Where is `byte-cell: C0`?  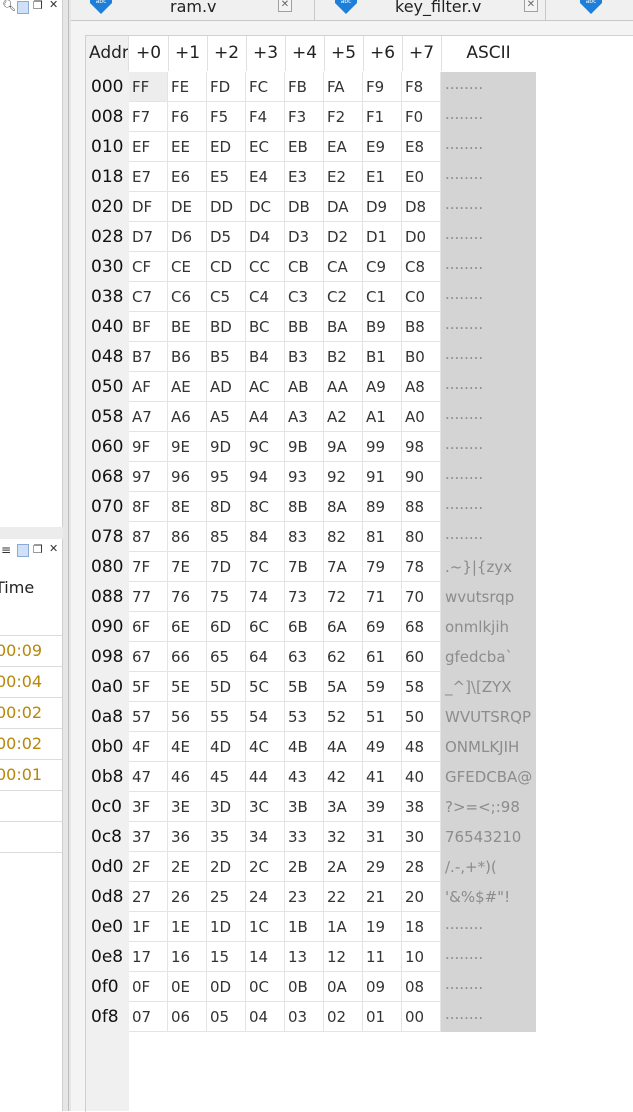
byte-cell: C0 is located at coordinates (421, 297).